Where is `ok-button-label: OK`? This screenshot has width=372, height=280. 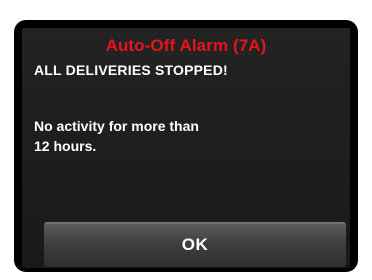 ok-button-label: OK is located at coordinates (195, 244).